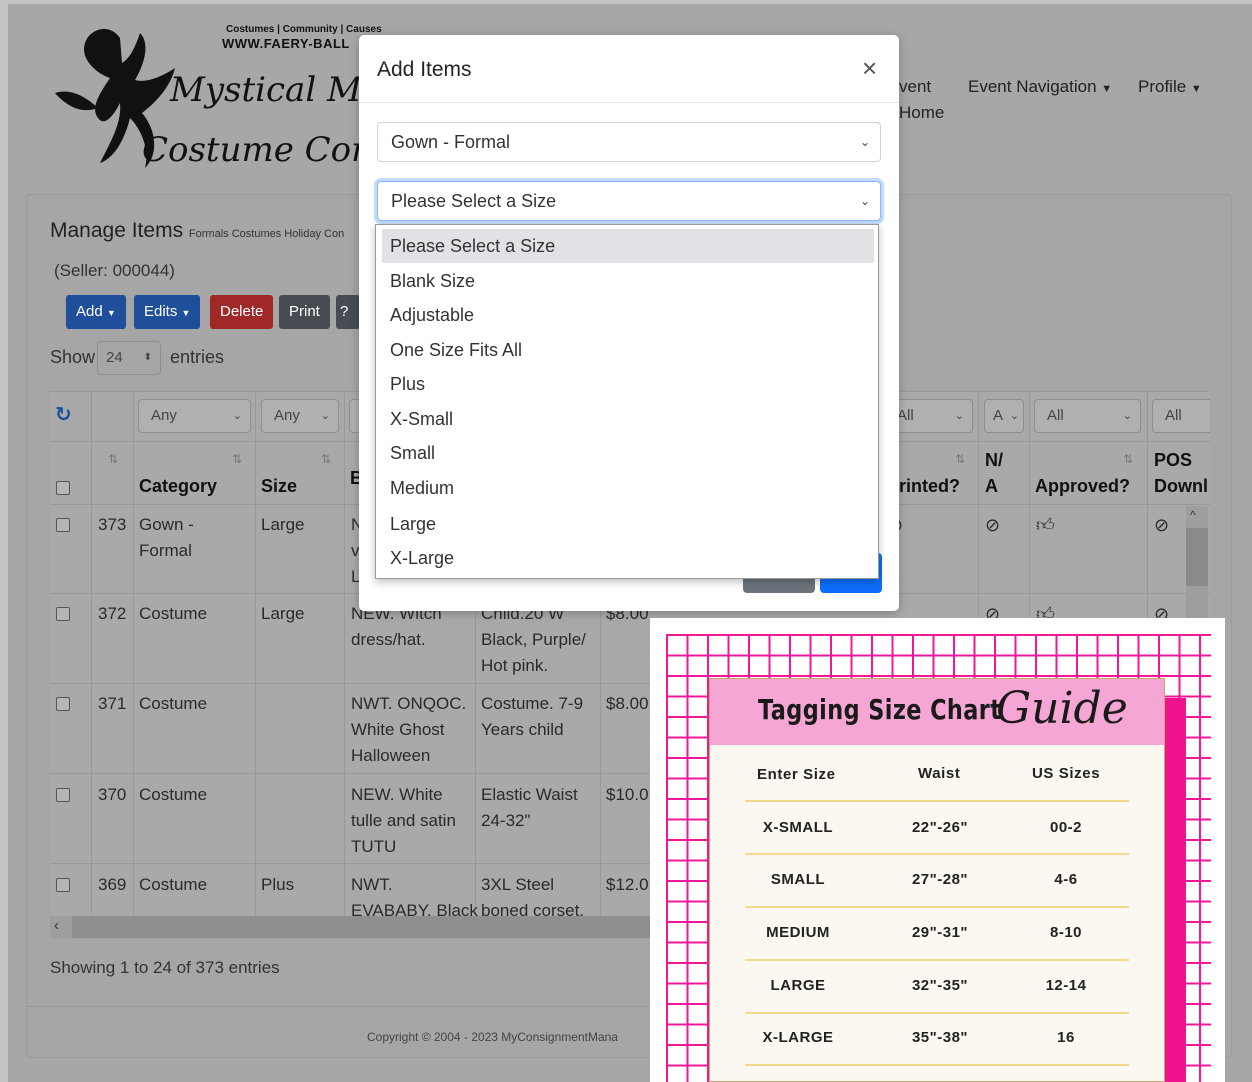 Image resolution: width=1252 pixels, height=1082 pixels. I want to click on chart-us: 16, so click(1066, 1037).